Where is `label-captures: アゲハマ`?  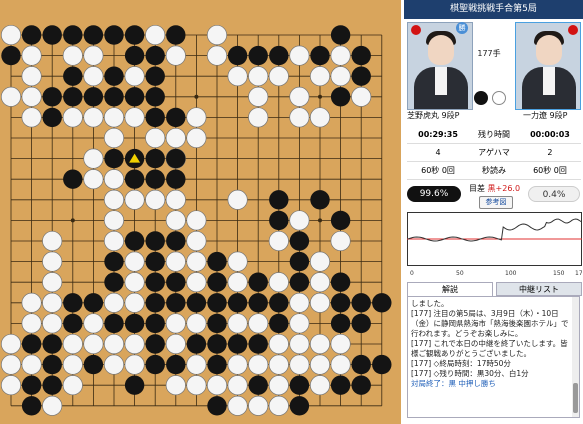
label-captures: アゲハマ is located at coordinates (494, 152).